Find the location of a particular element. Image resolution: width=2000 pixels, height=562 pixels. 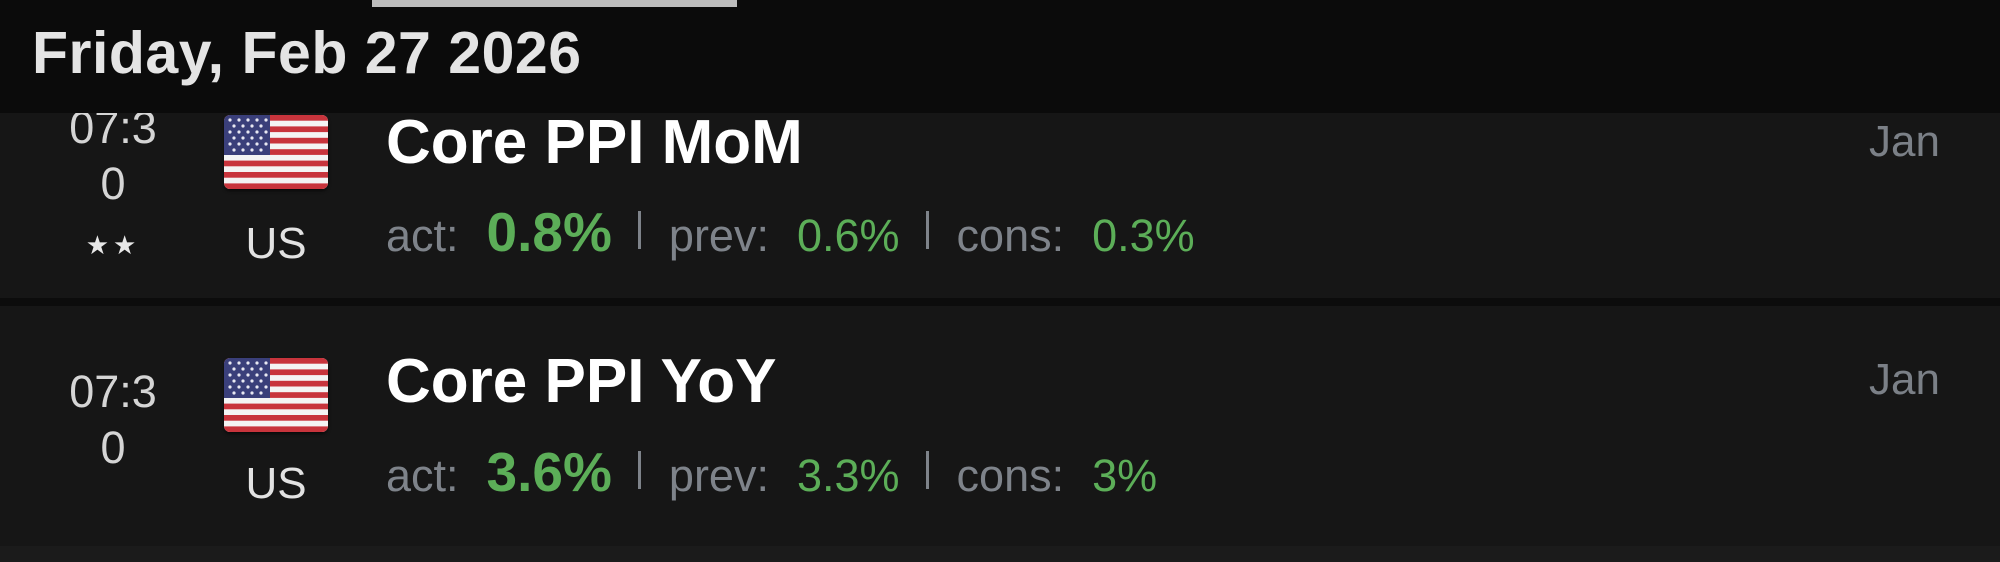

consensus-value: 0.3% is located at coordinates (1143, 235).